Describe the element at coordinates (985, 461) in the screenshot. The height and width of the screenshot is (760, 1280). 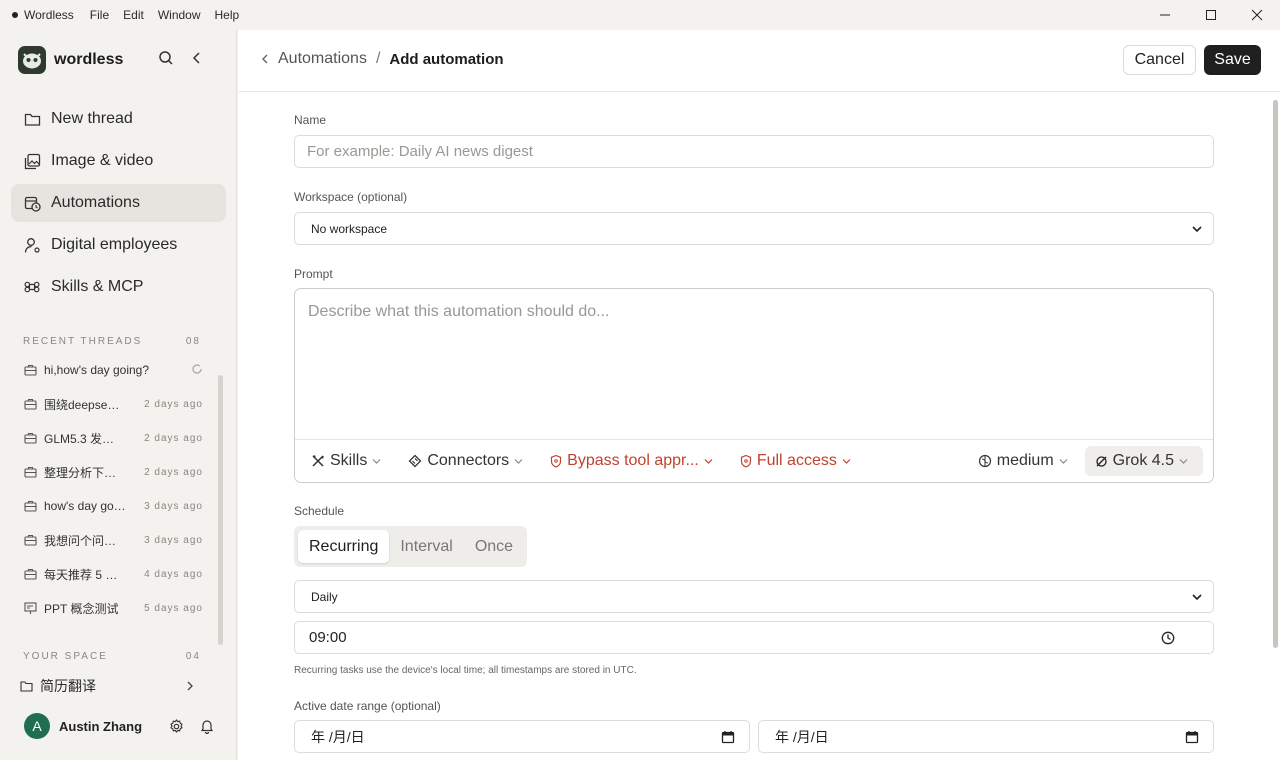
I see `brain-icon` at that location.